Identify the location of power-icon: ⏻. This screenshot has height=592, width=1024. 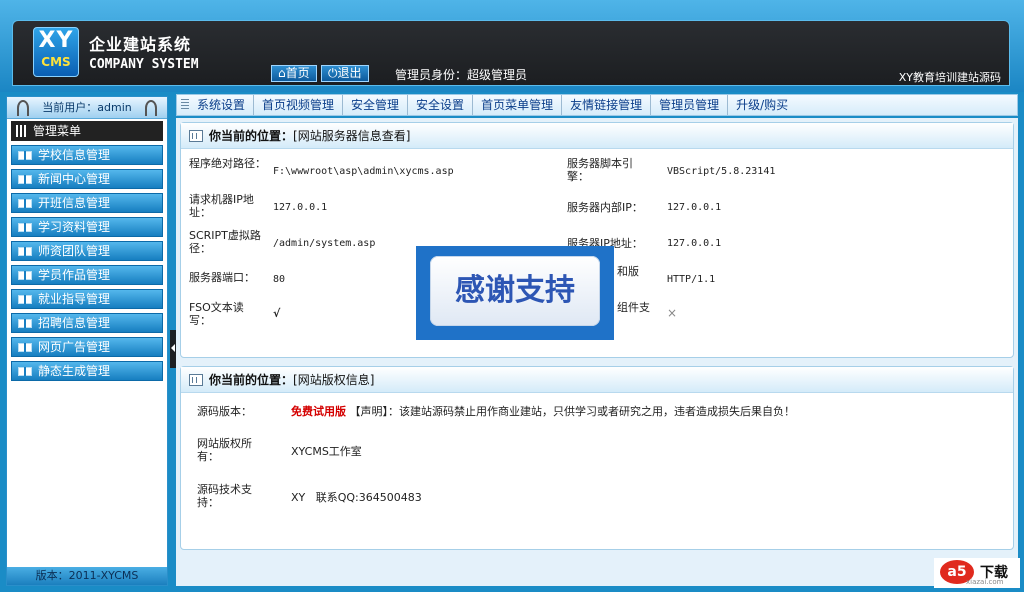
(333, 73).